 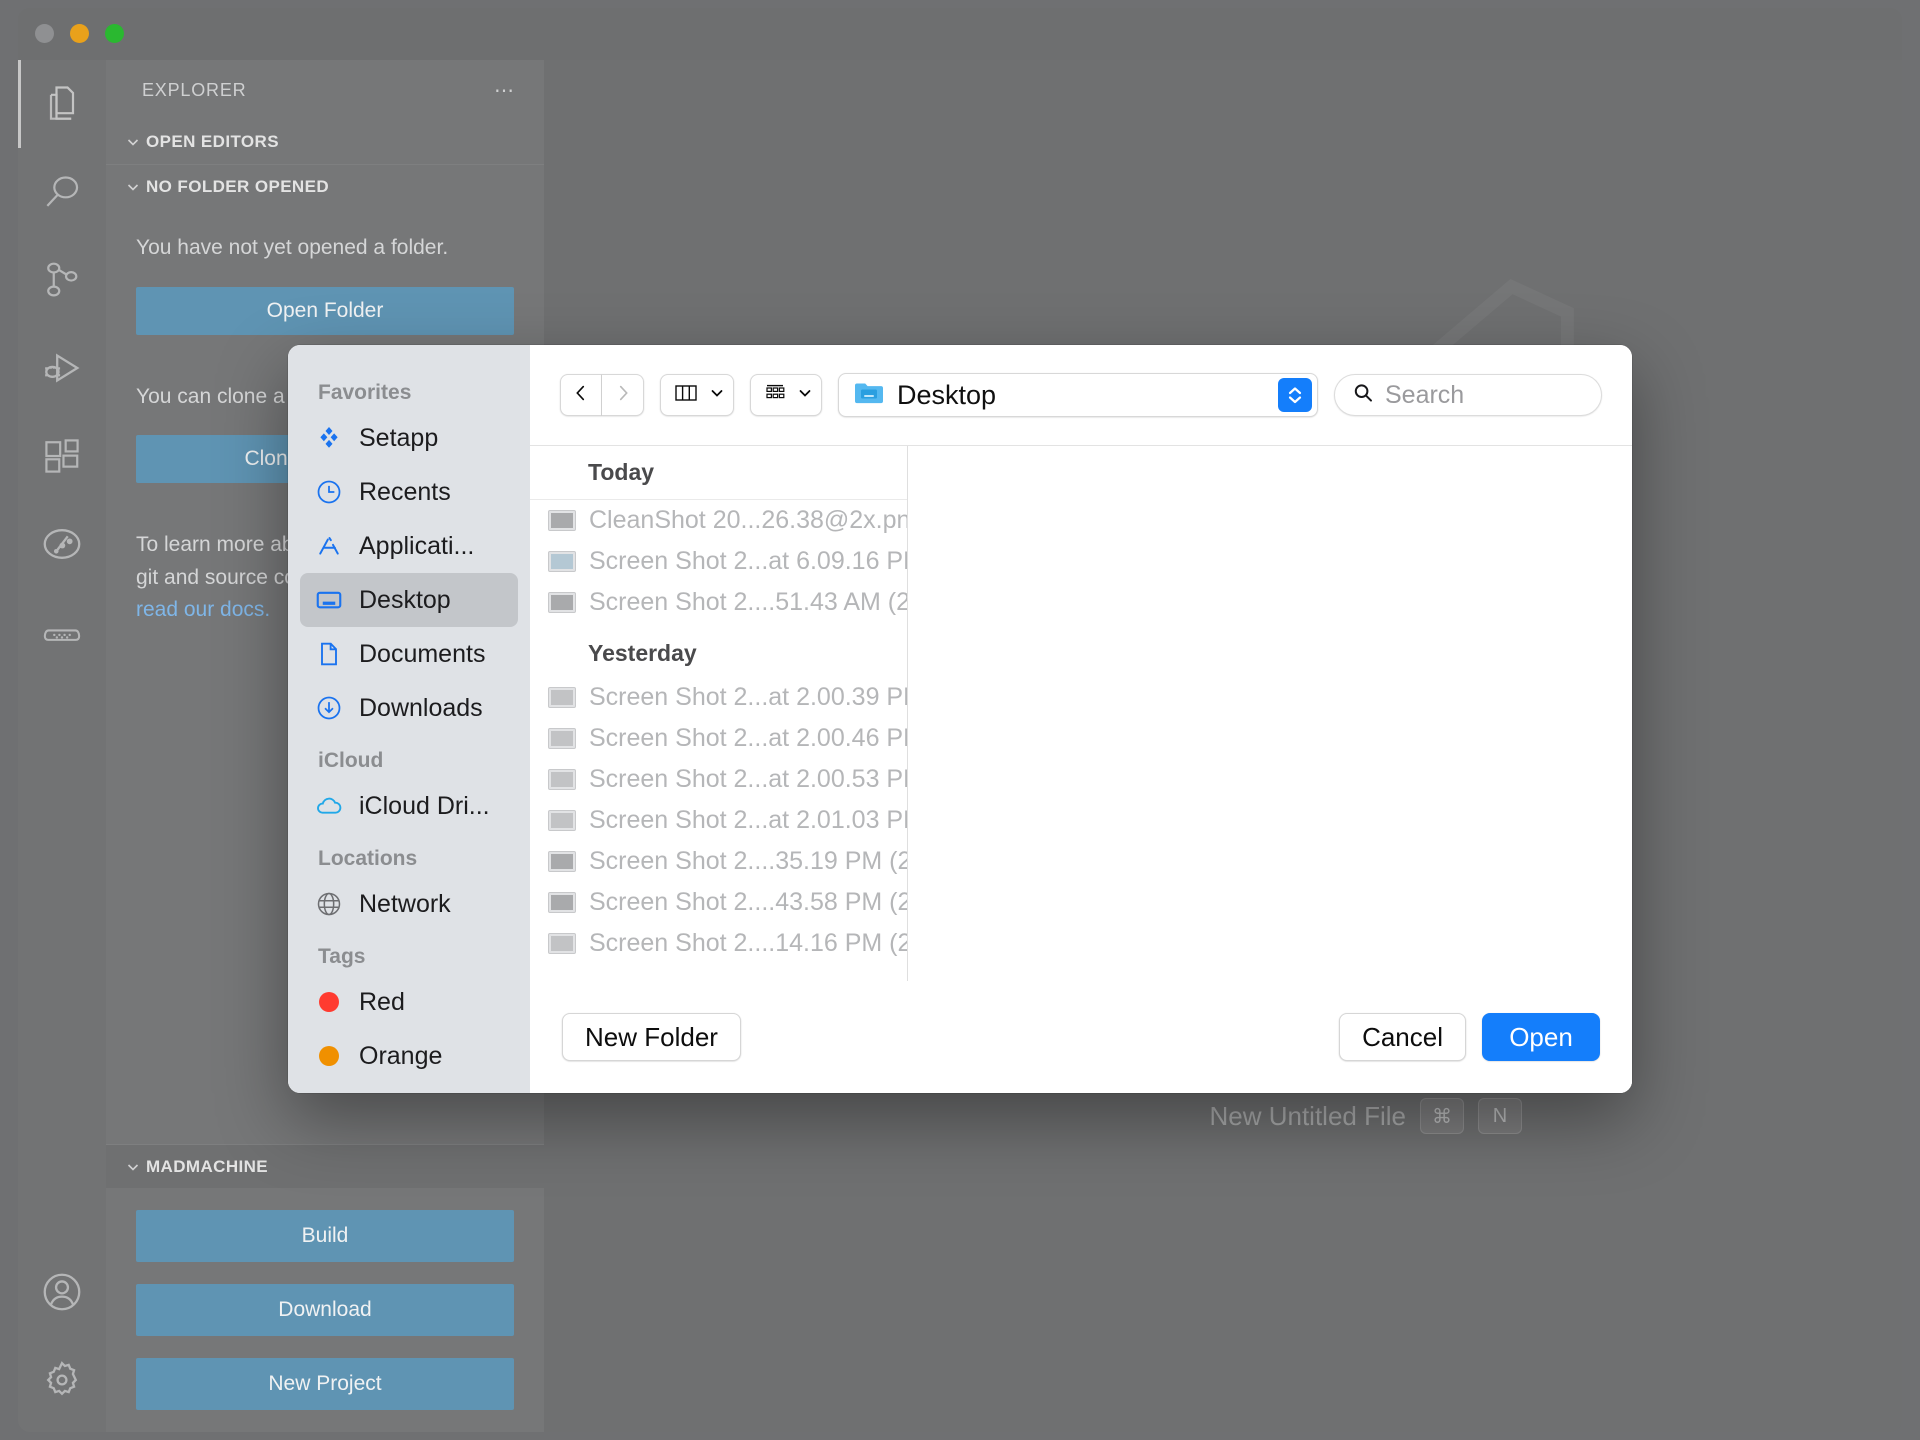 I want to click on sidebar-item-label: Setapp, so click(x=399, y=437).